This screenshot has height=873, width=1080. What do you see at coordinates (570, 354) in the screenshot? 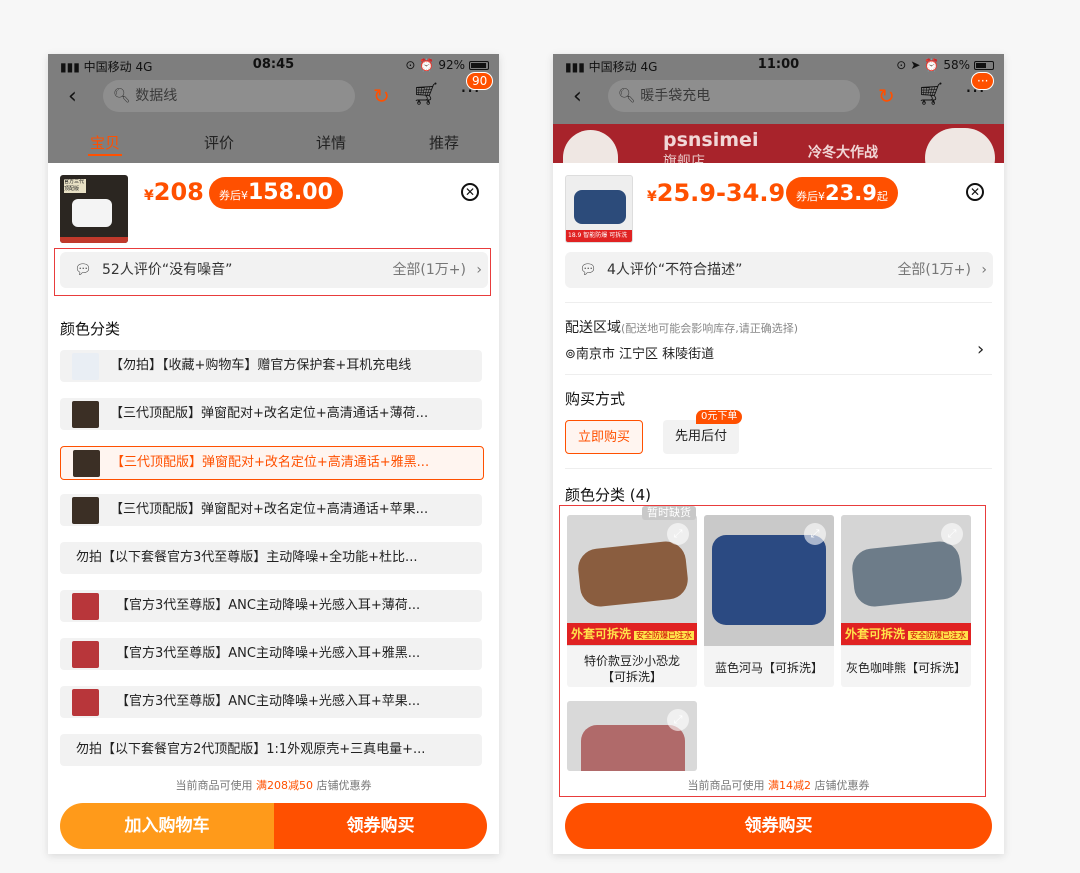
I see `location-icon: ⊚` at bounding box center [570, 354].